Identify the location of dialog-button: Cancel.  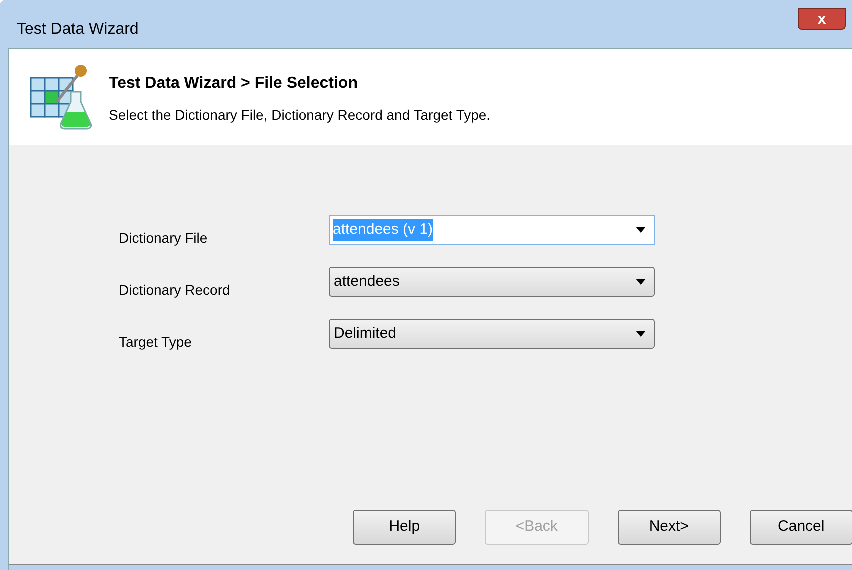
(801, 527).